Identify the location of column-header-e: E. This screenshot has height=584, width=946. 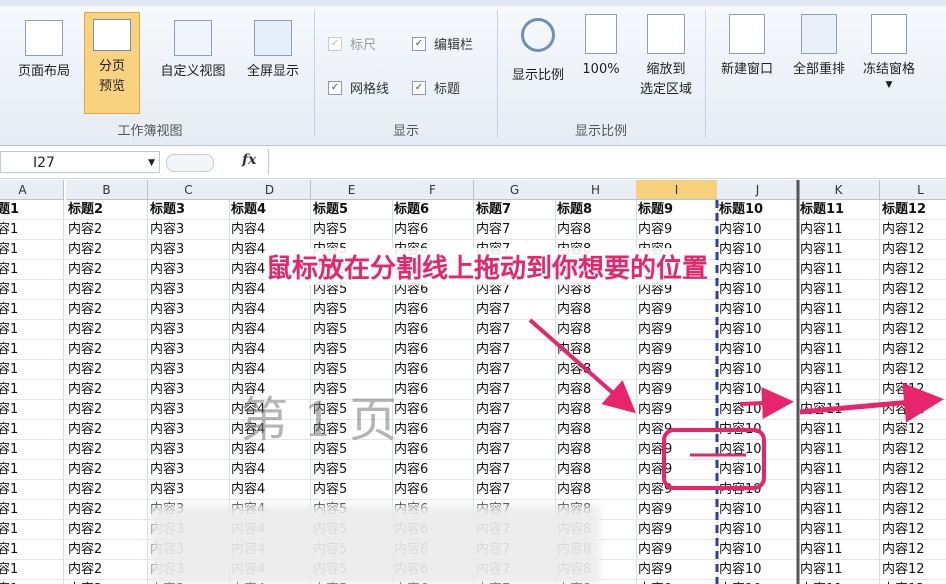
(352, 190).